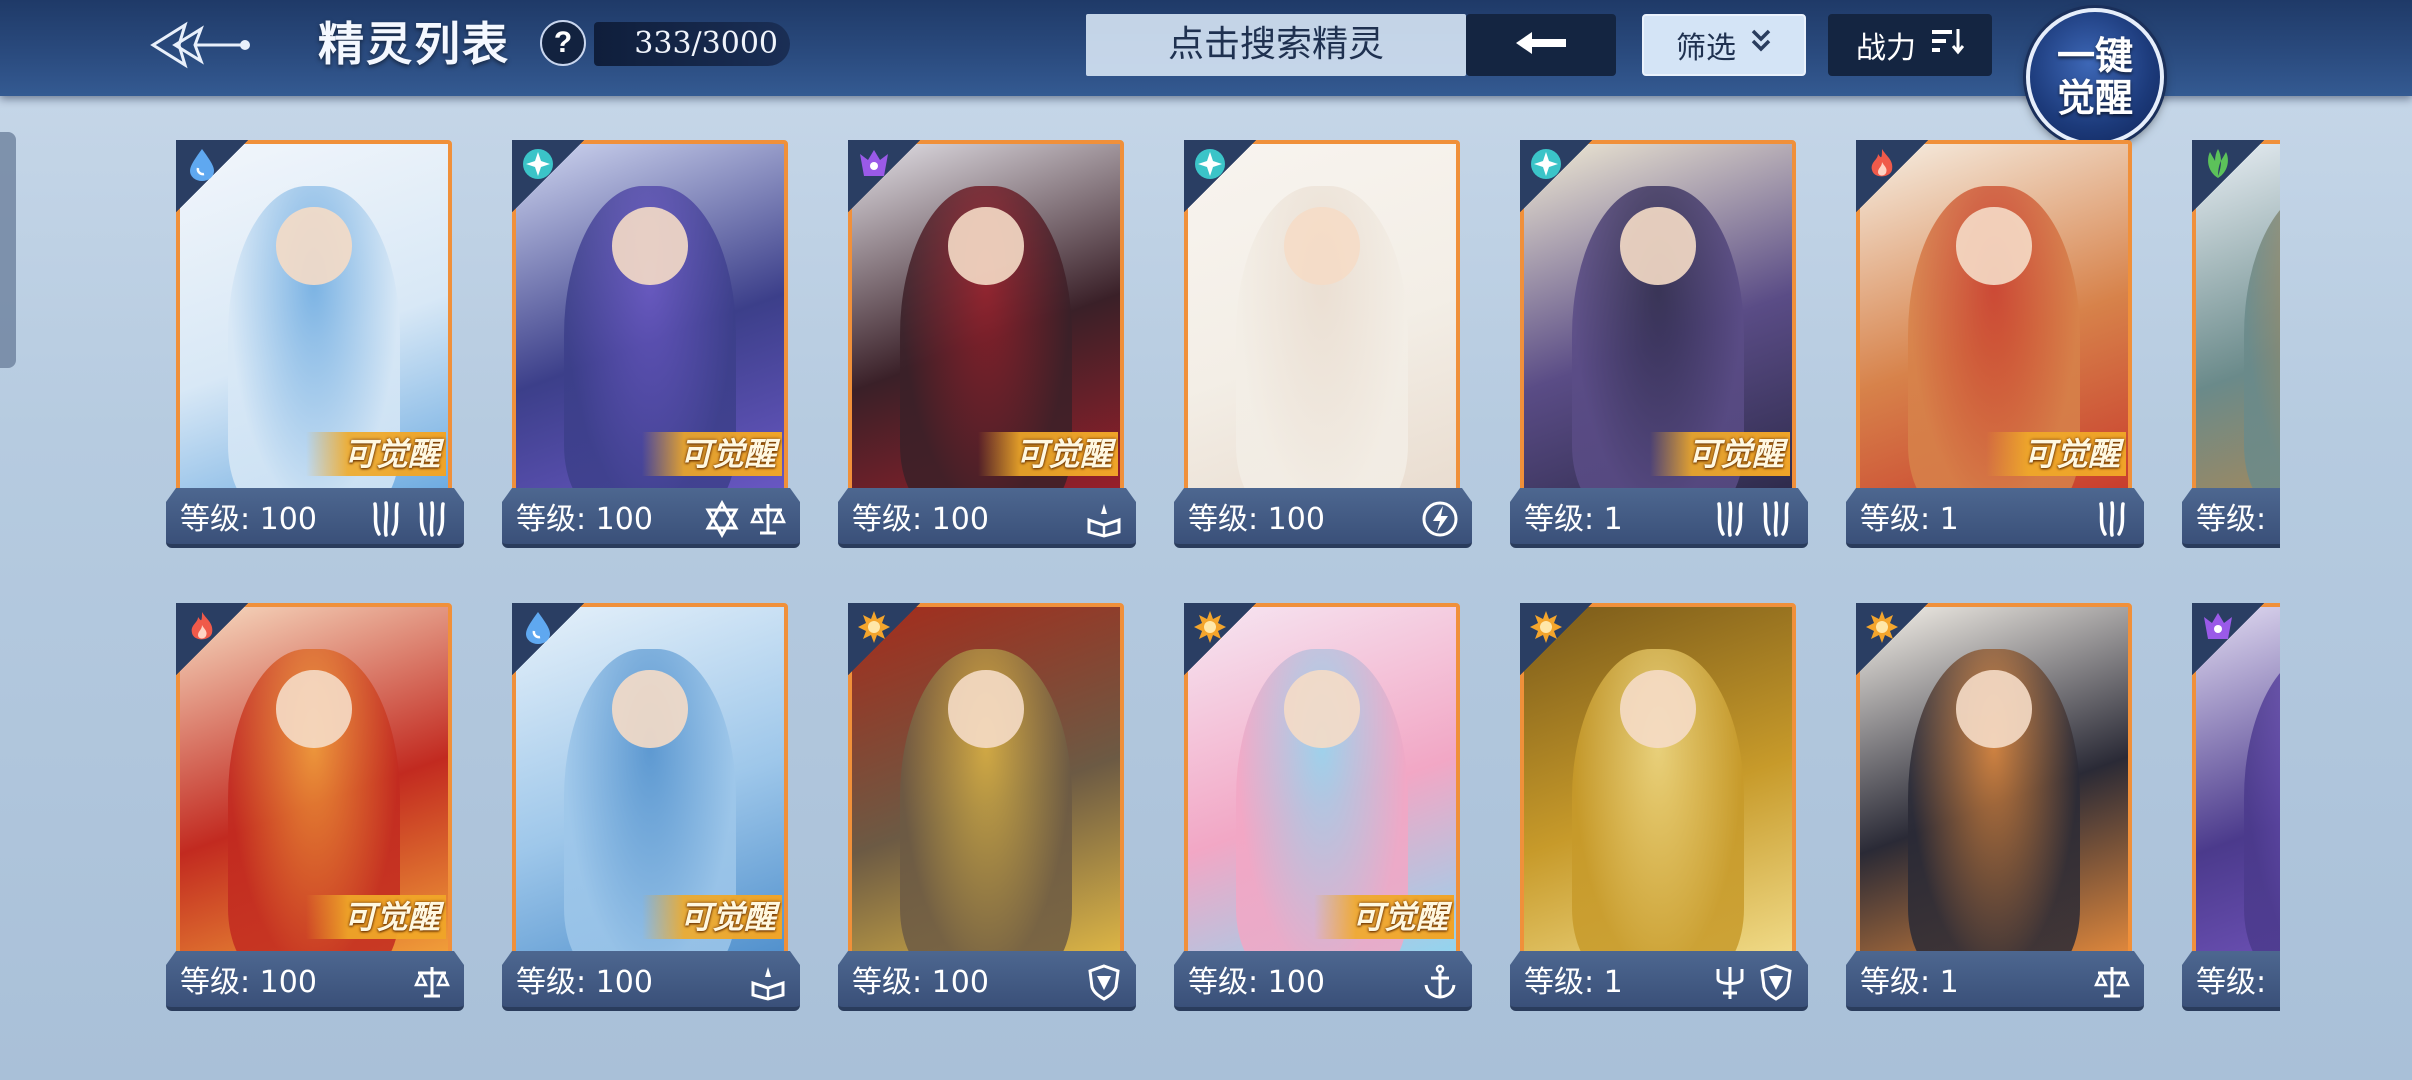 The width and height of the screenshot is (2412, 1080). I want to click on search-input: 点击搜索精灵, so click(1276, 45).